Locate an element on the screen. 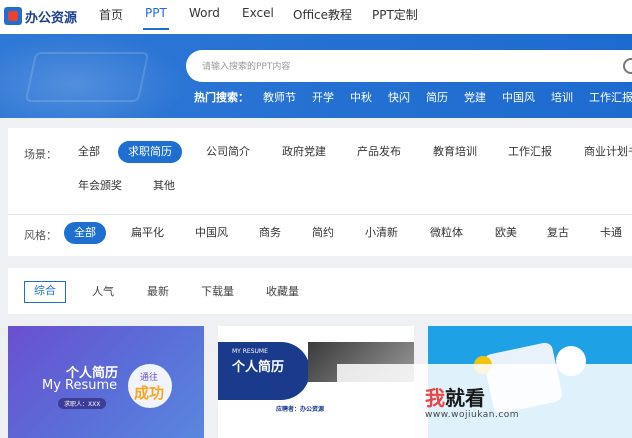  scene-option: 政府党建 is located at coordinates (304, 152).